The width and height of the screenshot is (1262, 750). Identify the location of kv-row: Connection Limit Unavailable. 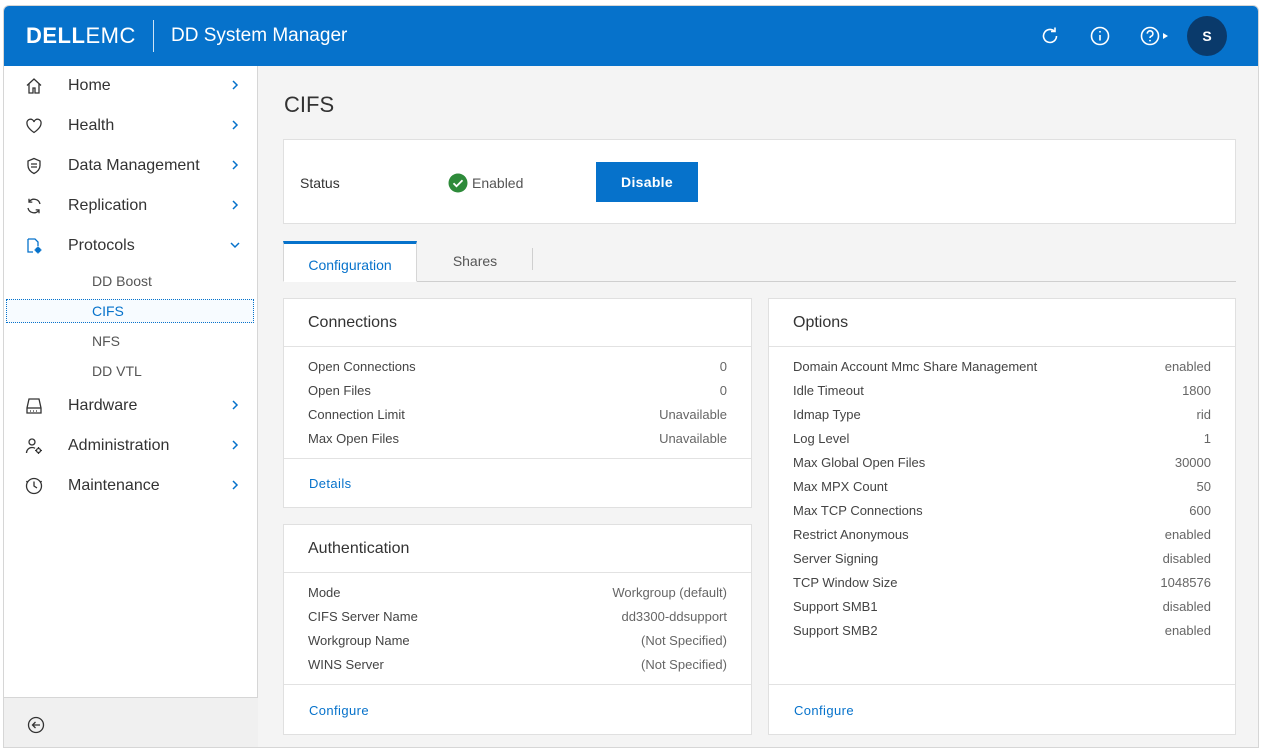
(517, 415).